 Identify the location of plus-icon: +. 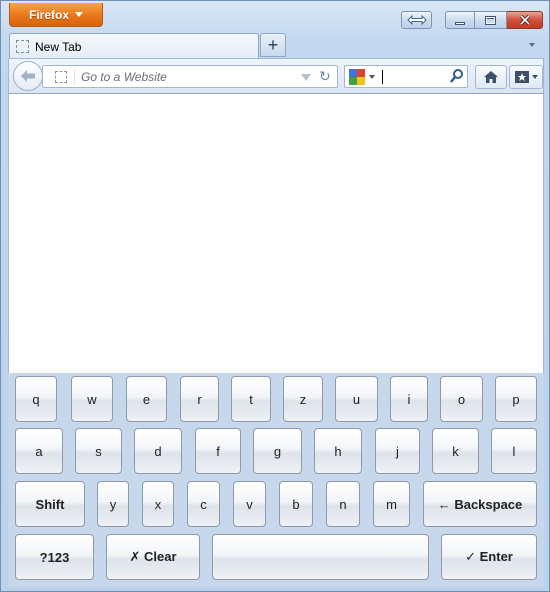
(273, 45).